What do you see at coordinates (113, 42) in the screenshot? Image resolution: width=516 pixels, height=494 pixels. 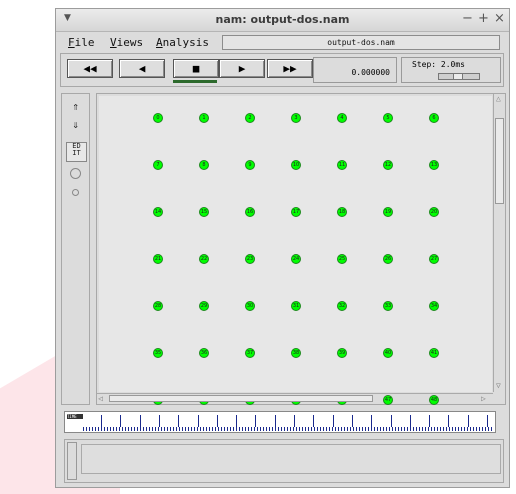 I see `menu-views-mnemonic: V` at bounding box center [113, 42].